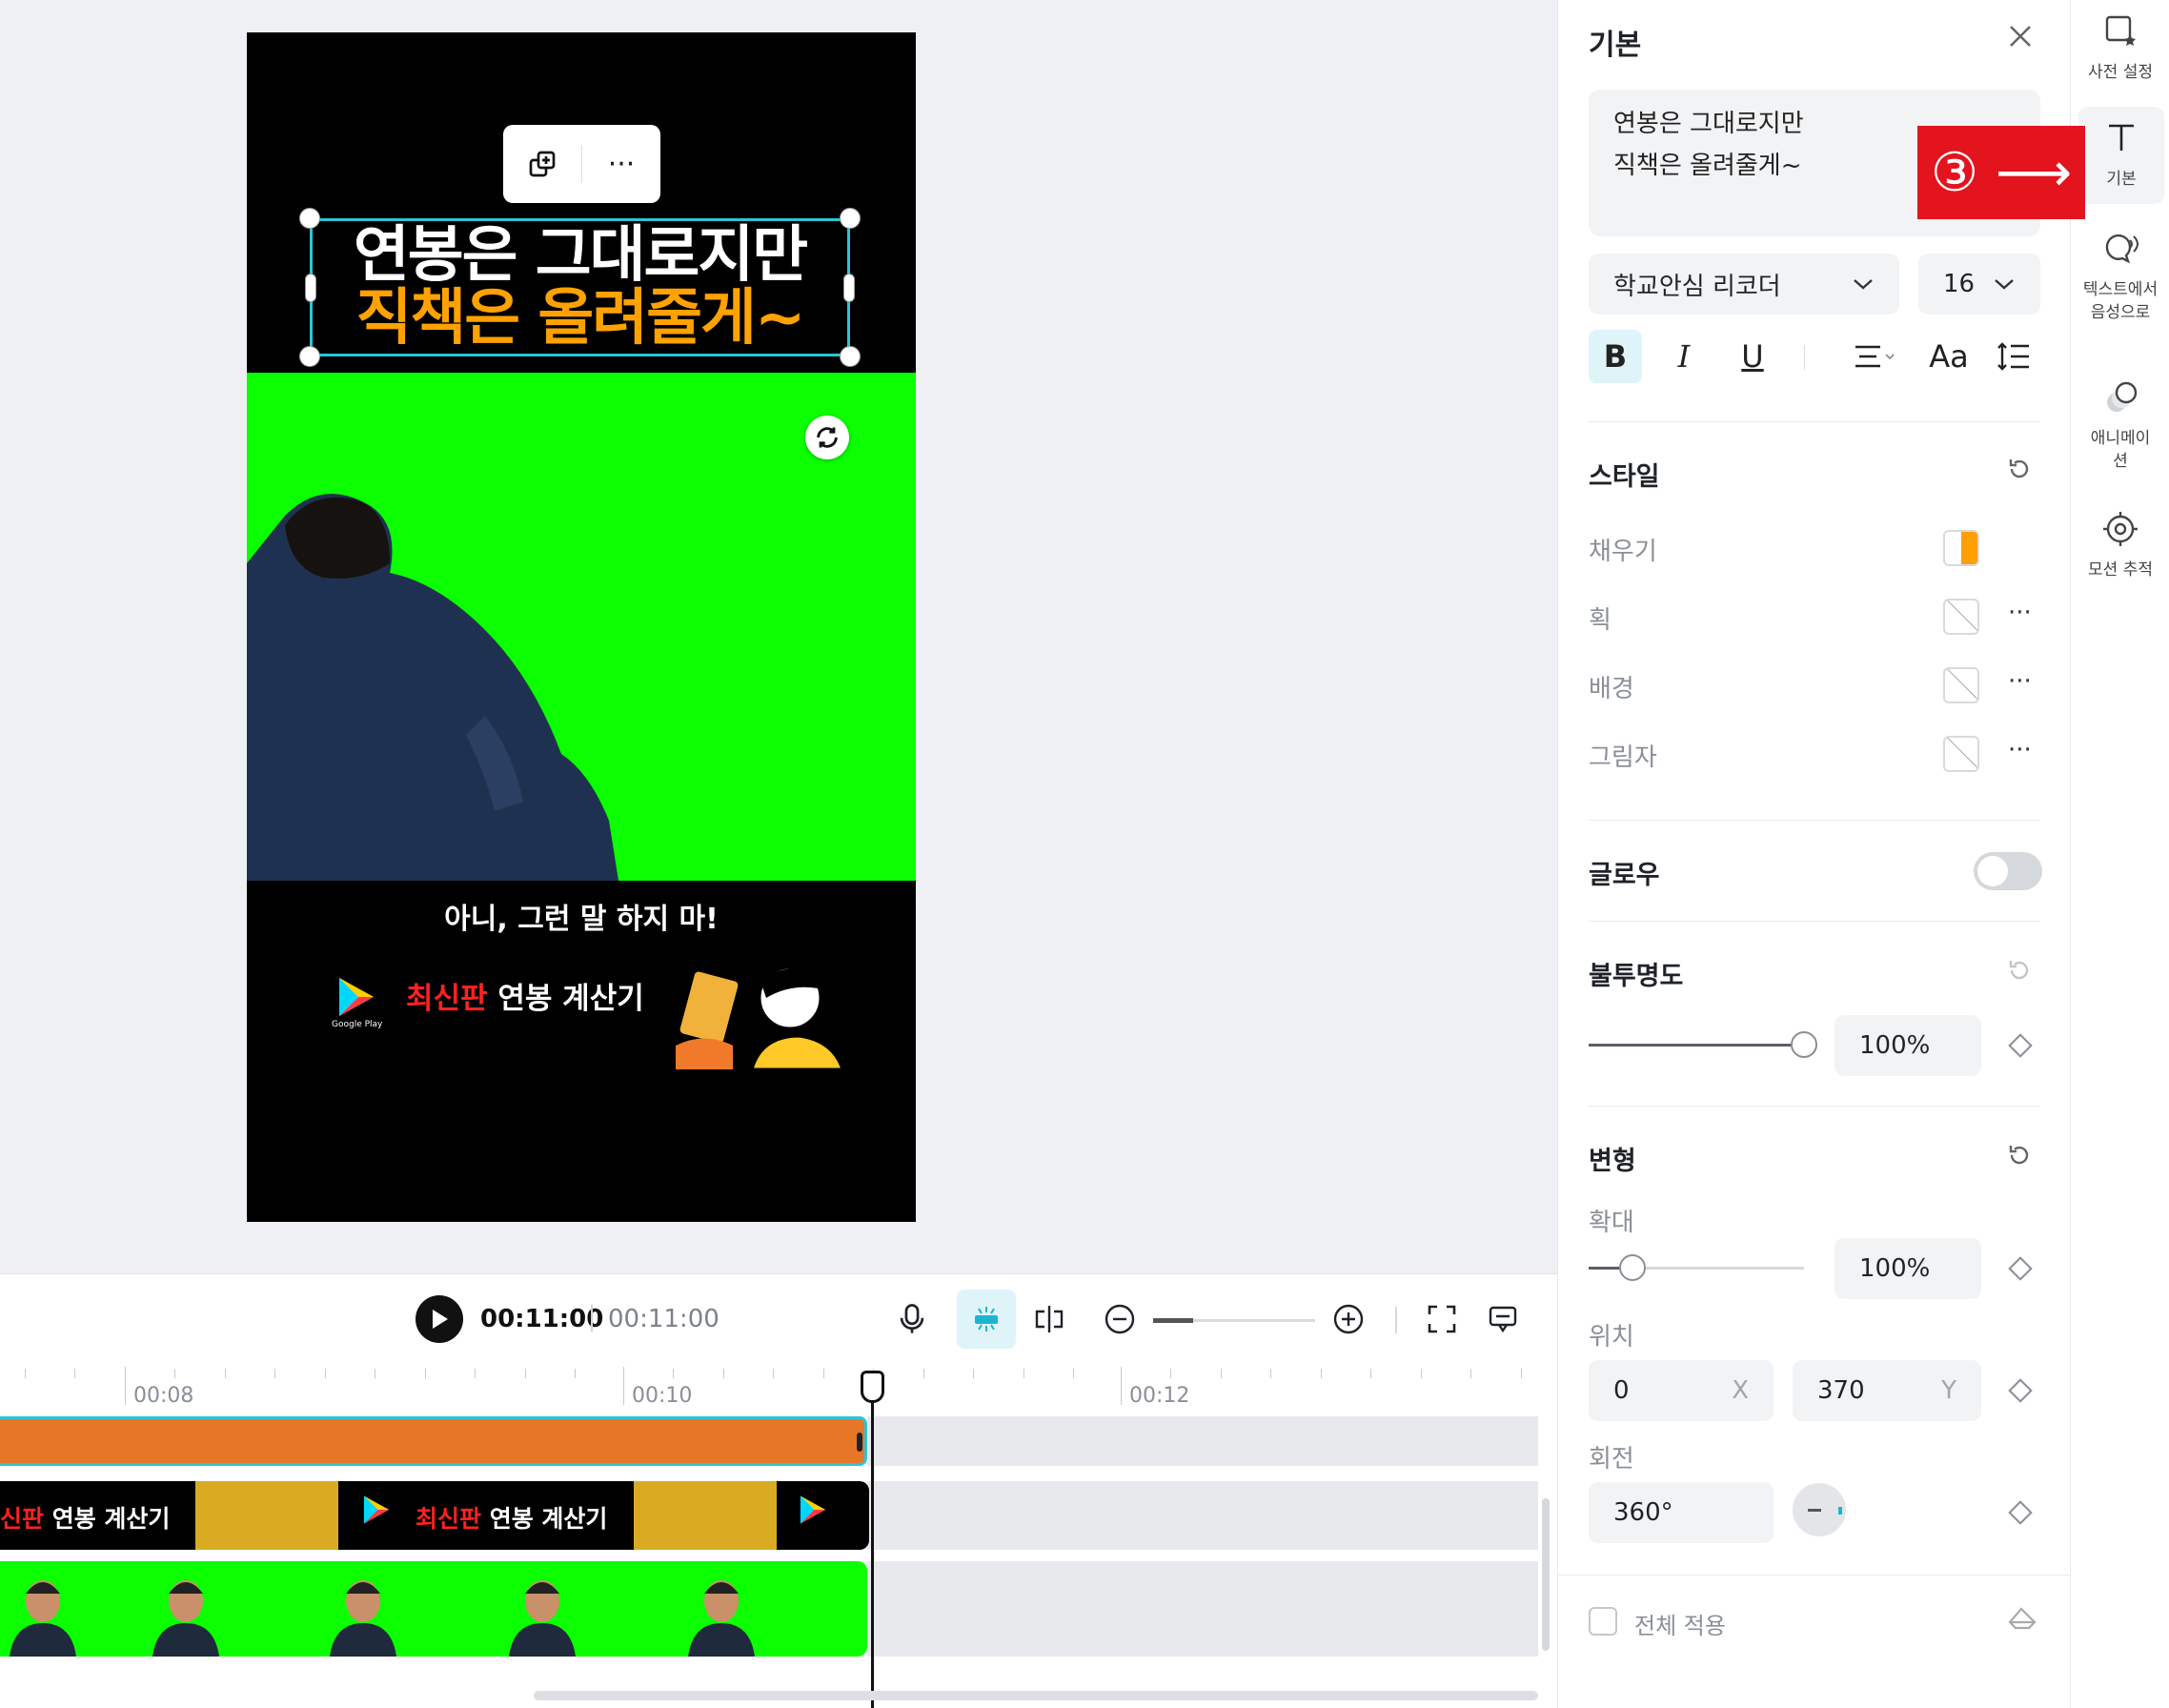  What do you see at coordinates (1753, 356) in the screenshot?
I see `underline-button: U` at bounding box center [1753, 356].